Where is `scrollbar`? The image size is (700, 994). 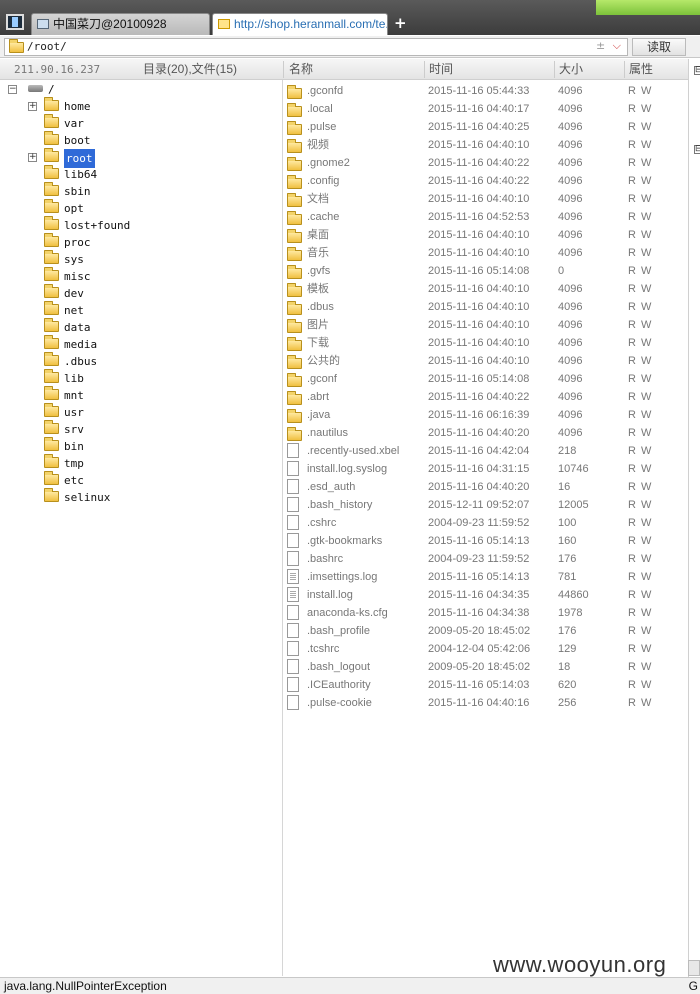
scrollbar is located at coordinates (694, 968).